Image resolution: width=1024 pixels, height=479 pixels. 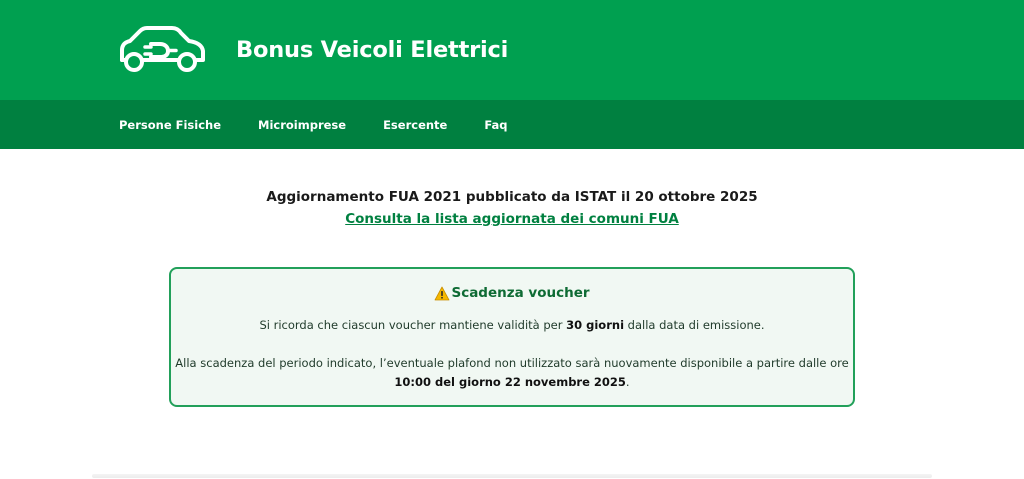 What do you see at coordinates (512, 476) in the screenshot?
I see `footer-divider` at bounding box center [512, 476].